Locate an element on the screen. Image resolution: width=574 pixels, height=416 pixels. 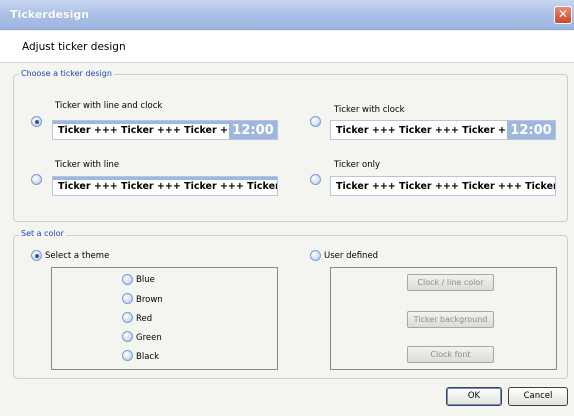
theme-list-box is located at coordinates (164, 318).